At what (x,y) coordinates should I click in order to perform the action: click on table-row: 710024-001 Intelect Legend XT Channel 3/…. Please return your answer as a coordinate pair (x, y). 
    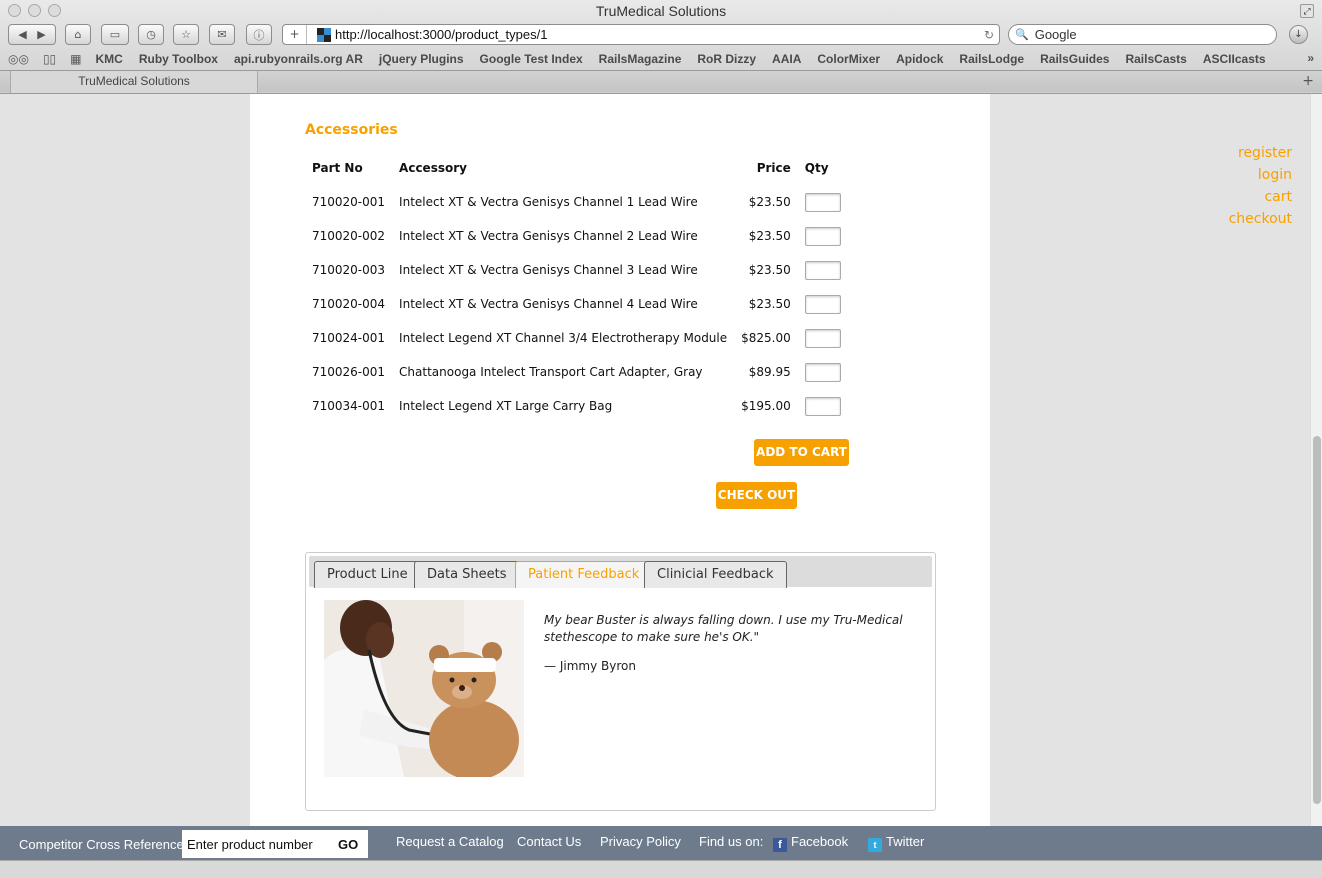
    Looking at the image, I should click on (576, 338).